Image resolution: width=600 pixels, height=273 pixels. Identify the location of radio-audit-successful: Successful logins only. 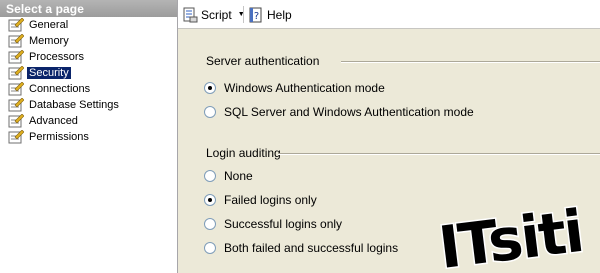
(273, 224).